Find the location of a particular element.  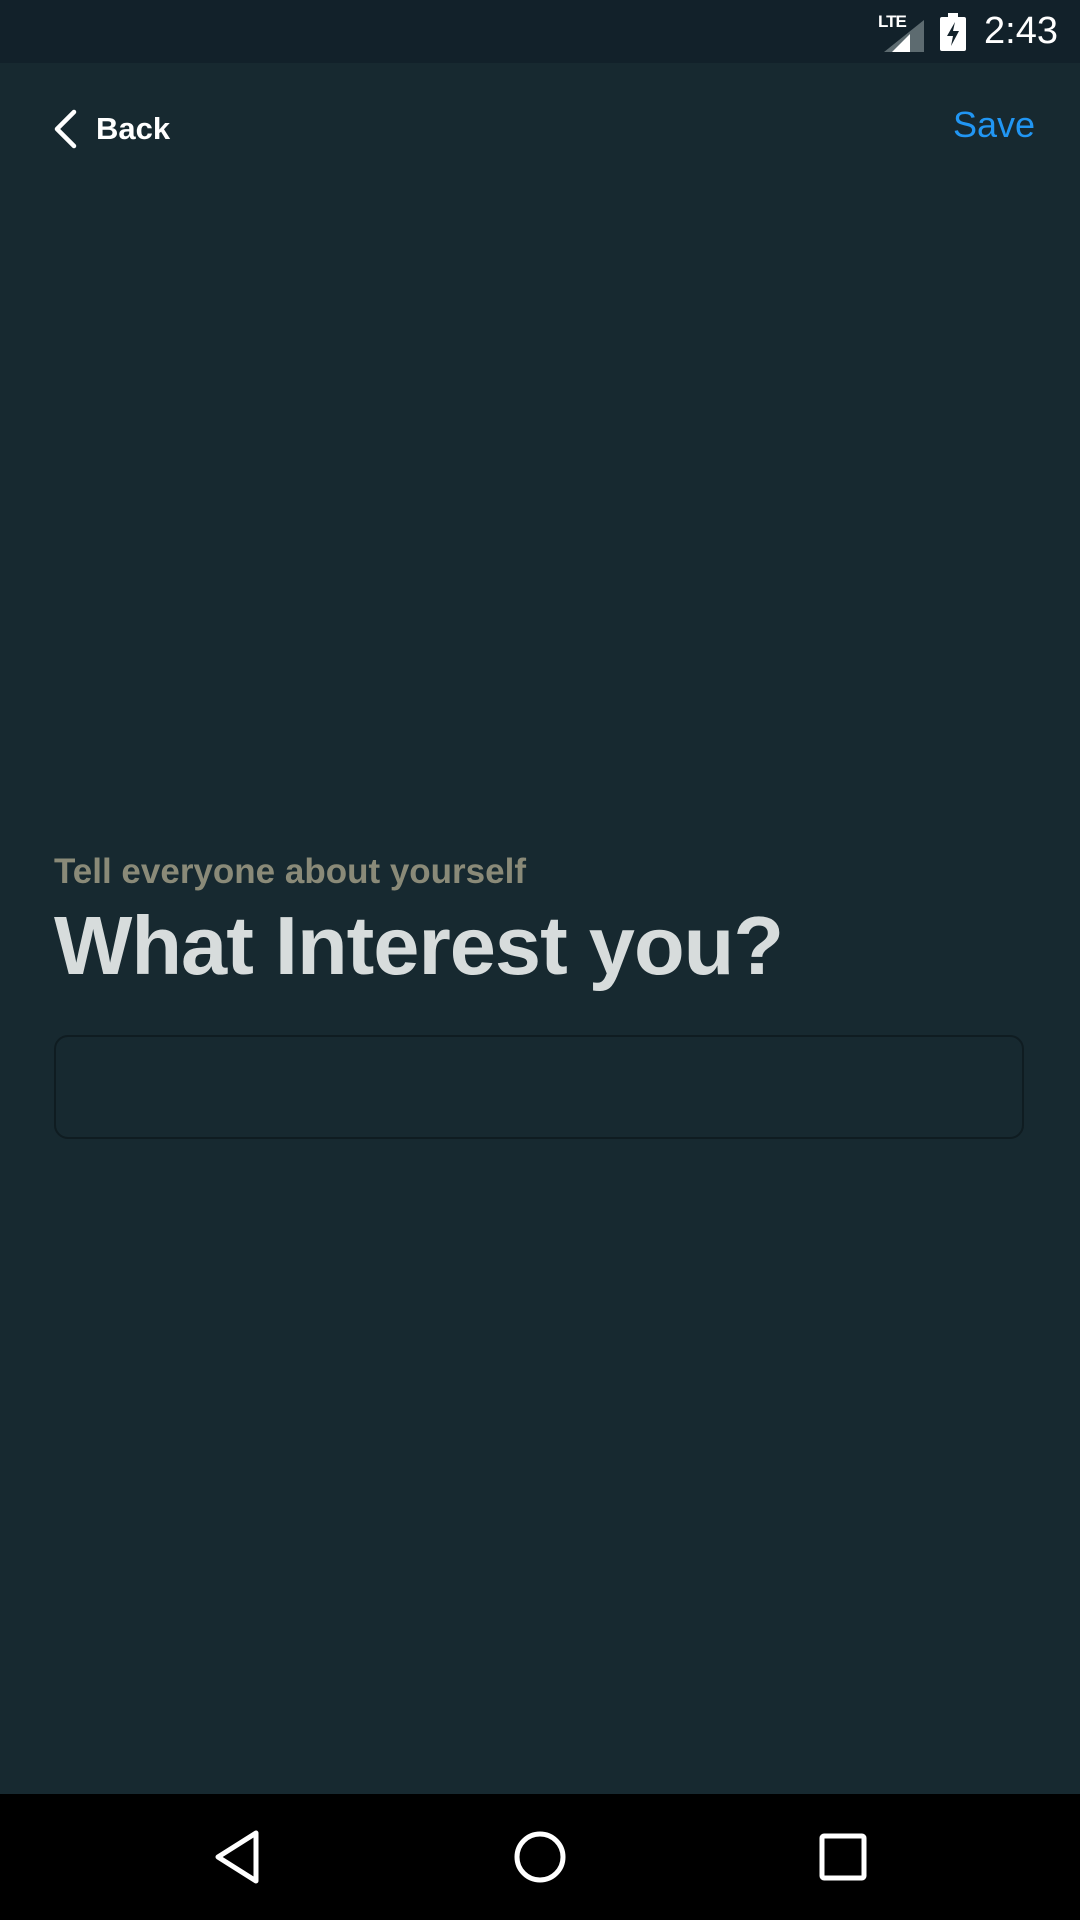

nav-back-icon is located at coordinates (237, 1857).